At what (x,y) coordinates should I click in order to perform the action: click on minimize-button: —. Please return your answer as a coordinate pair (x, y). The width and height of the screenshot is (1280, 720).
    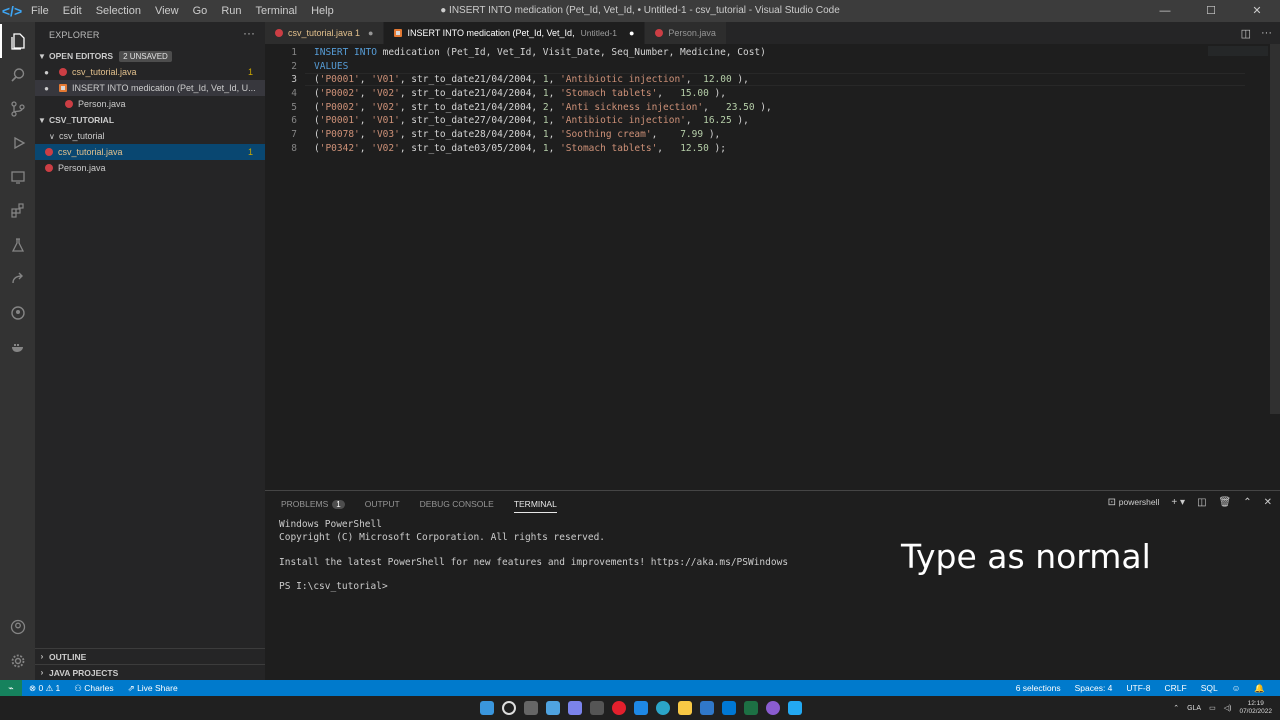
    Looking at the image, I should click on (1165, 11).